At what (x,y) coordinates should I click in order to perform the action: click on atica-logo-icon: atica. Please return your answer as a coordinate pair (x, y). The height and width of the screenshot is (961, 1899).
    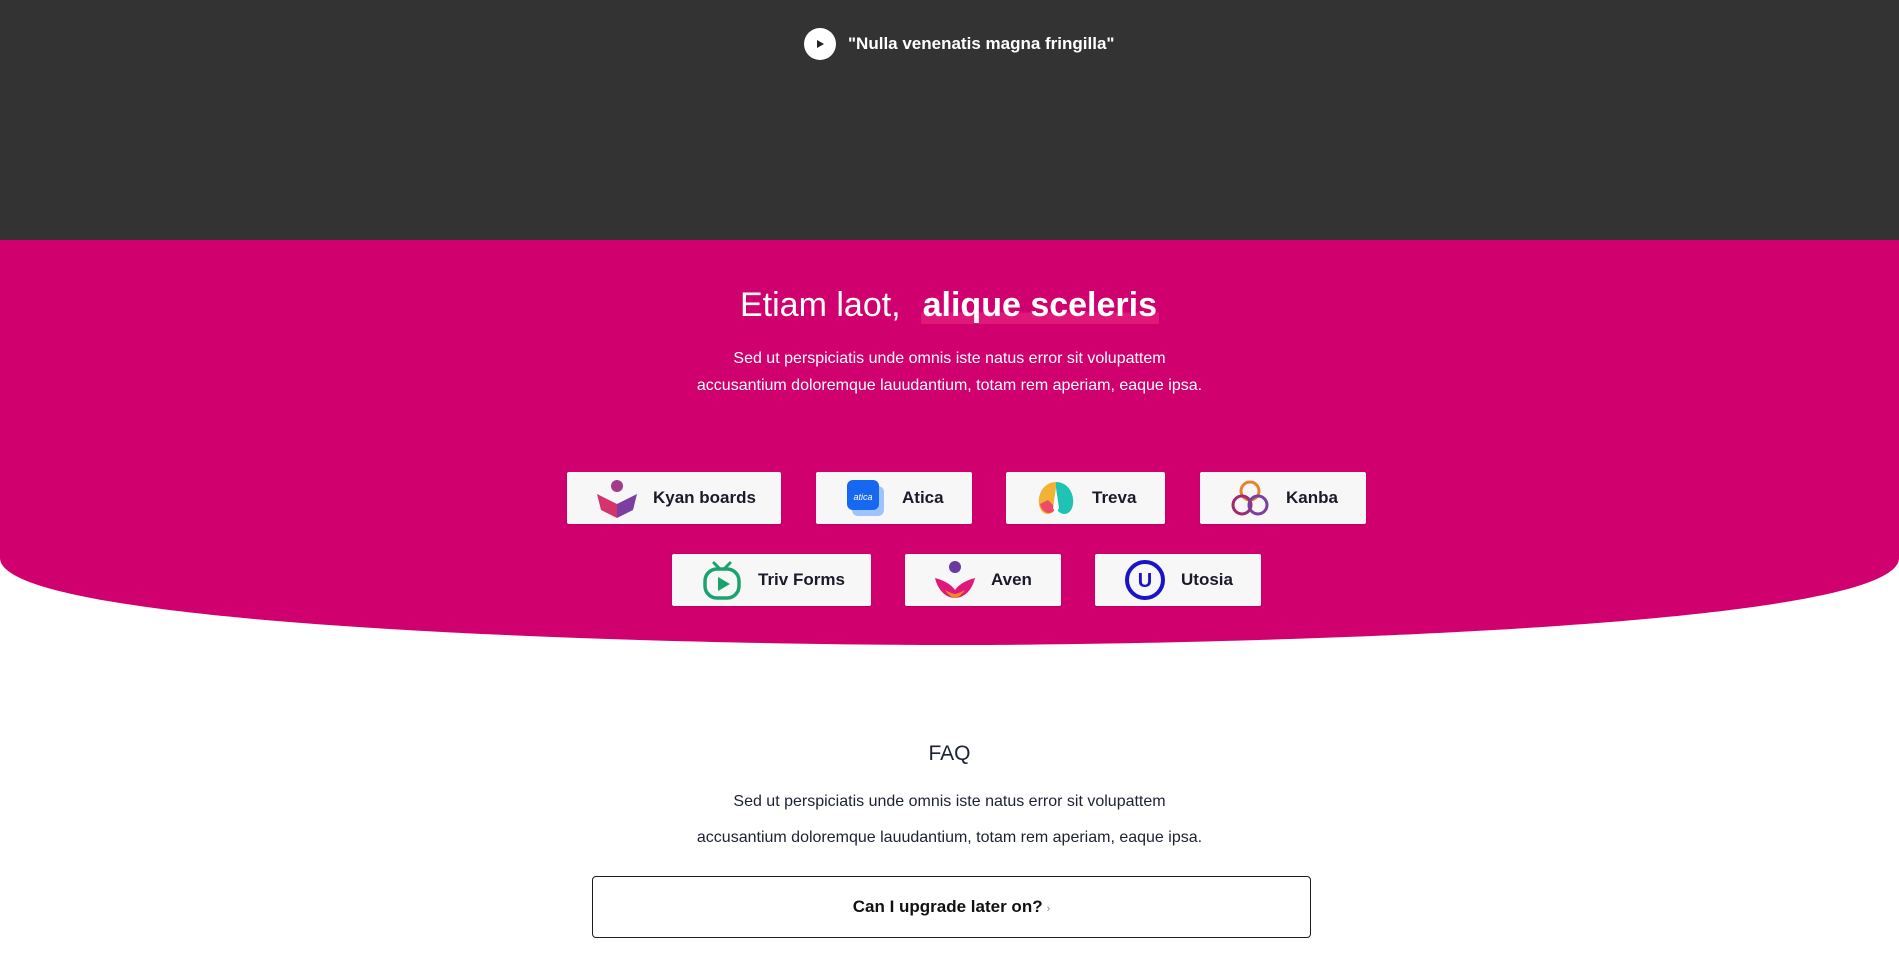
    Looking at the image, I should click on (865, 498).